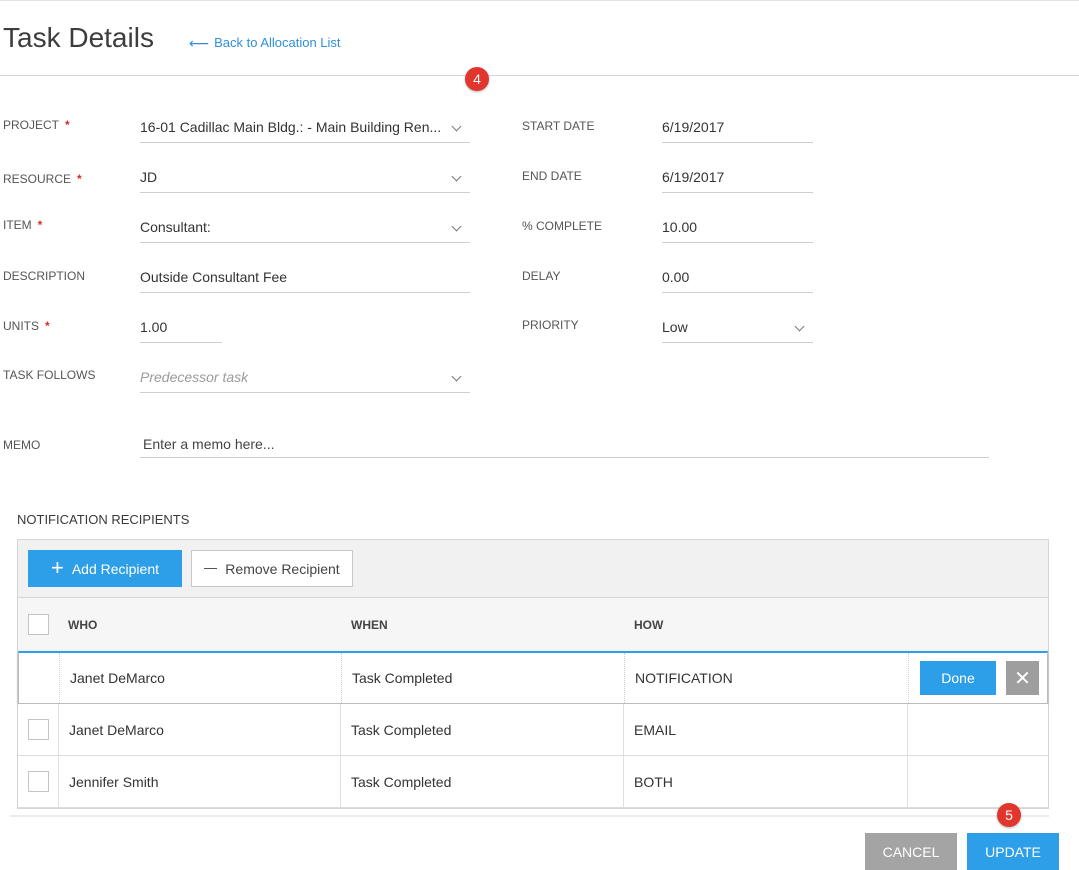 The image size is (1079, 870). Describe the element at coordinates (57, 567) in the screenshot. I see `plus-icon: +` at that location.